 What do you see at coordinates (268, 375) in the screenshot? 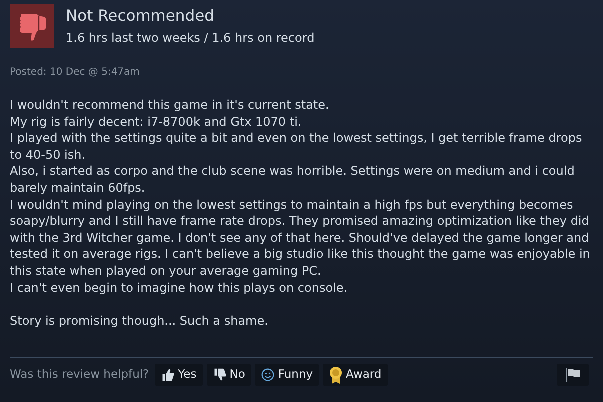
I see `smiley-icon` at bounding box center [268, 375].